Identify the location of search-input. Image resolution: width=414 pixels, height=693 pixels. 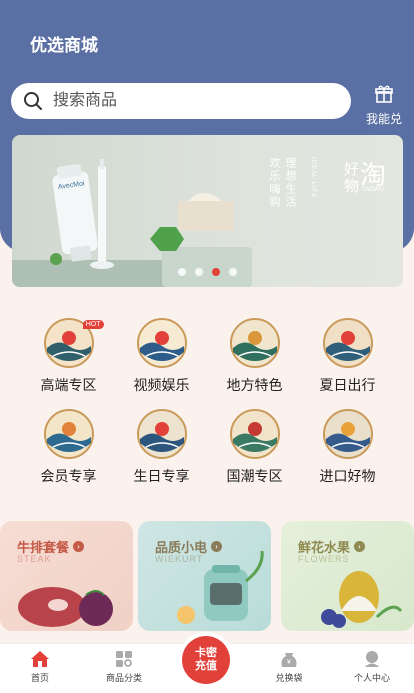
(183, 101).